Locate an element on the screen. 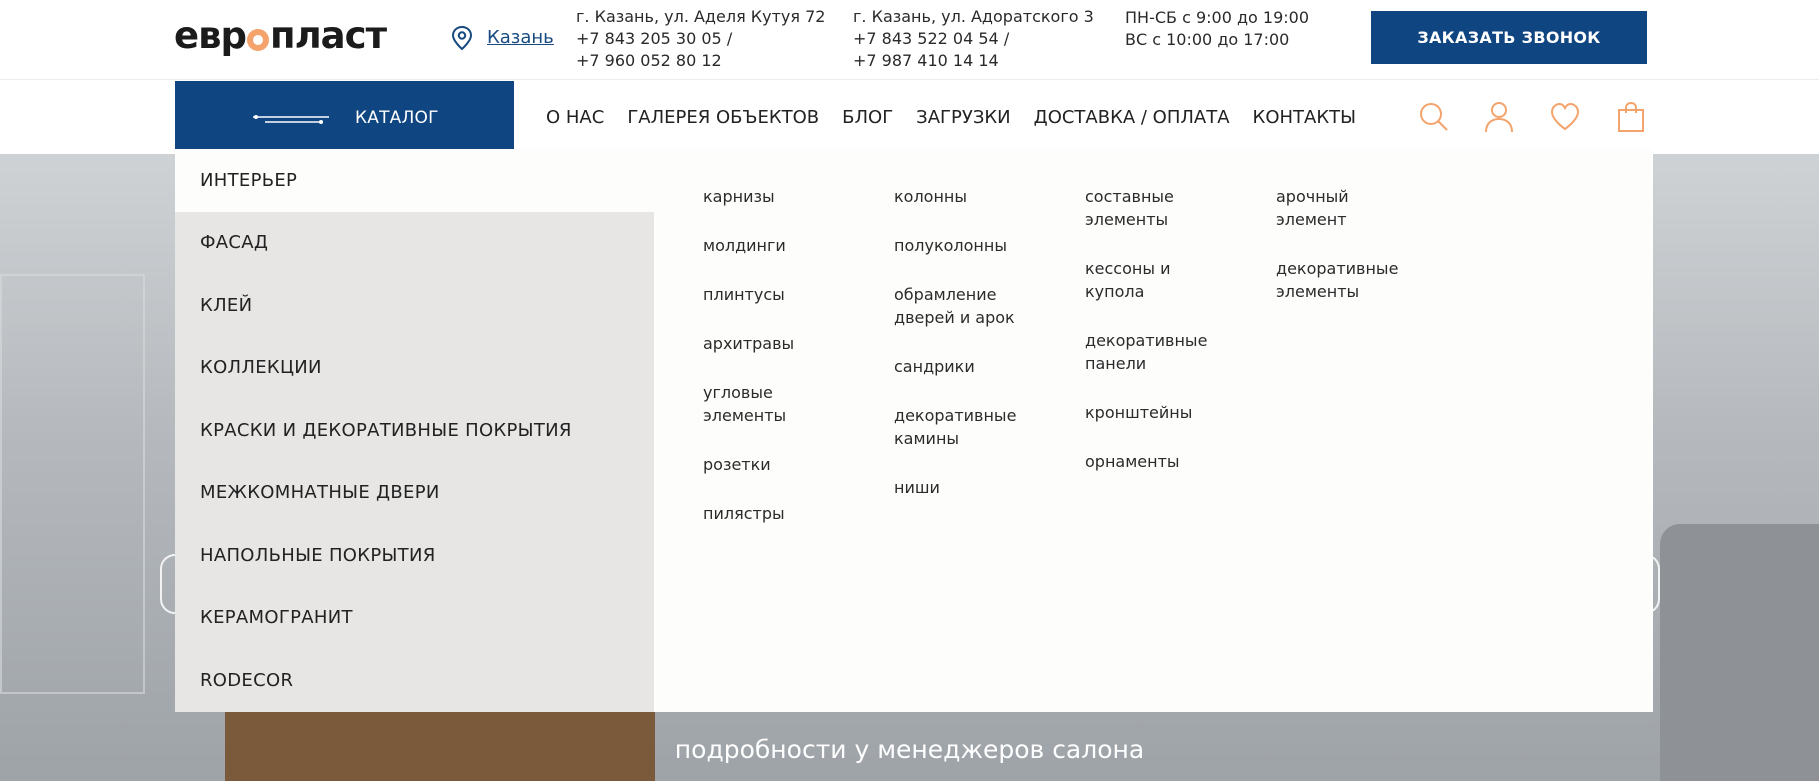 The image size is (1819, 781). subcategory-link: архитравы is located at coordinates (788, 343).